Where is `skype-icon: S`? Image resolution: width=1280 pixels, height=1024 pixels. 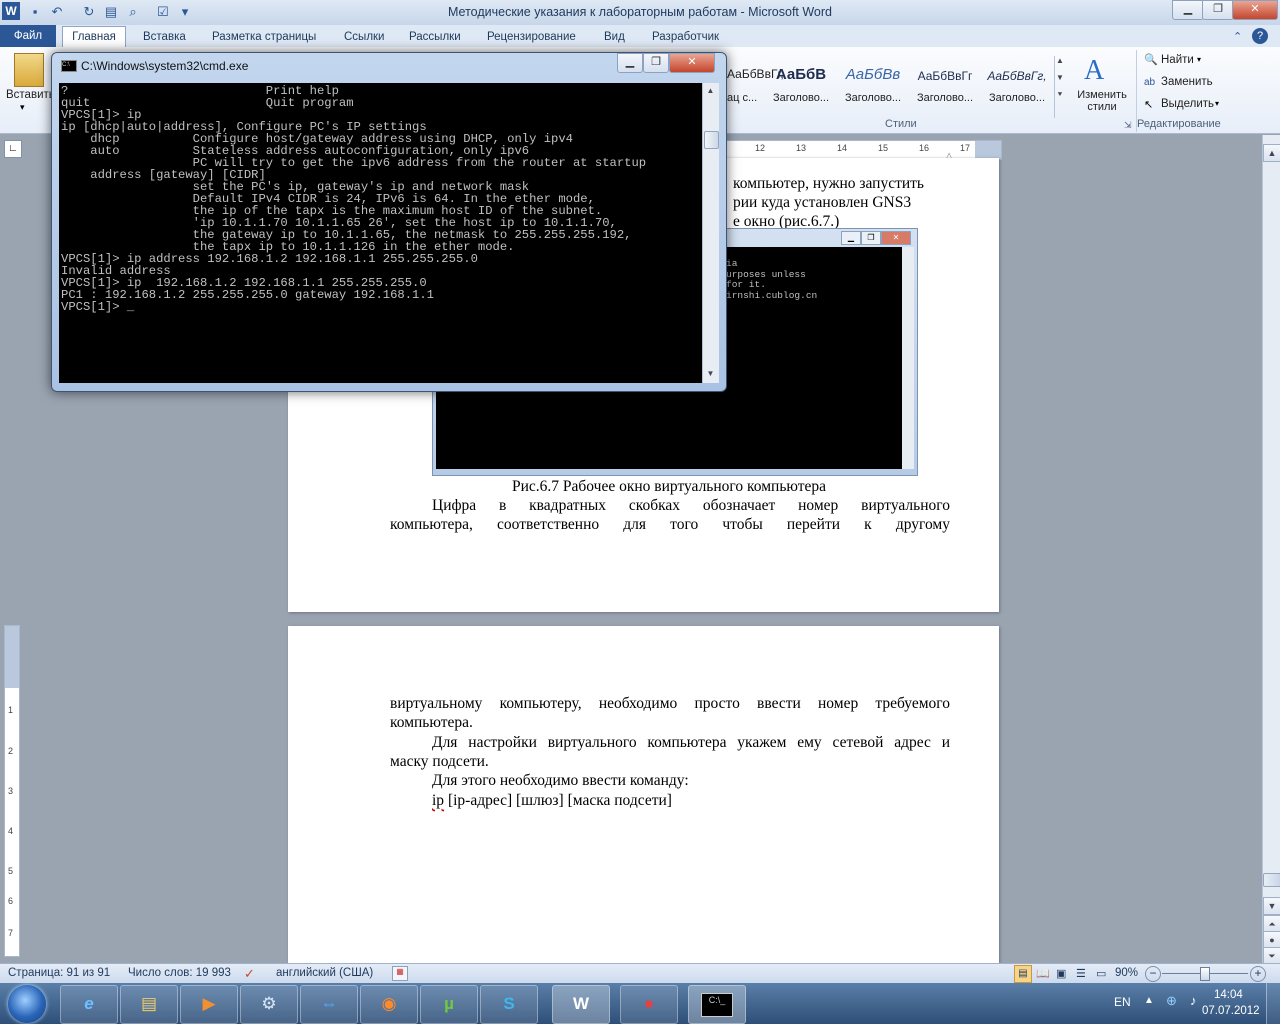 skype-icon: S is located at coordinates (509, 1004).